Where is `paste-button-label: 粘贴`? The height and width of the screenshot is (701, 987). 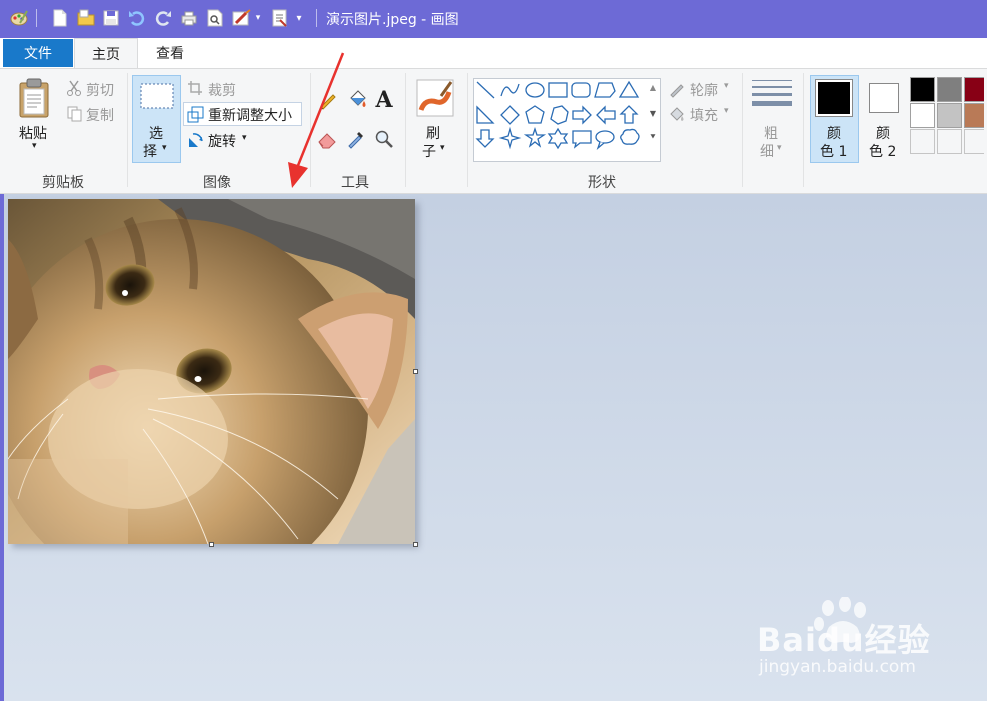
paste-button-label: 粘贴 is located at coordinates (33, 133).